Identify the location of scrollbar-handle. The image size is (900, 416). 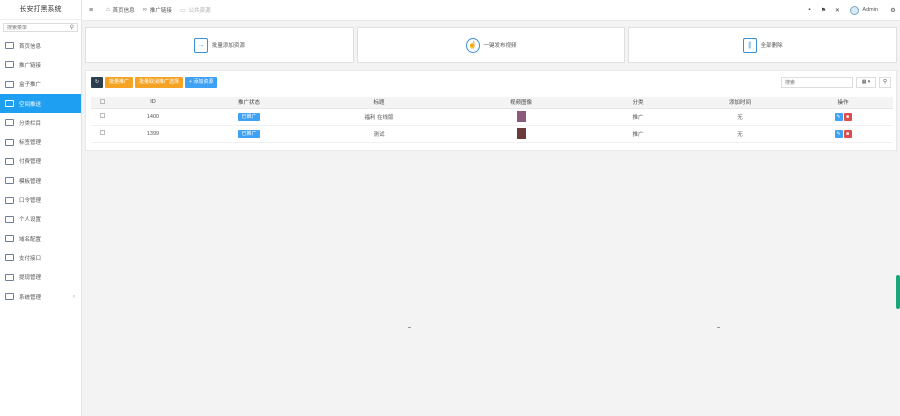
(898, 292).